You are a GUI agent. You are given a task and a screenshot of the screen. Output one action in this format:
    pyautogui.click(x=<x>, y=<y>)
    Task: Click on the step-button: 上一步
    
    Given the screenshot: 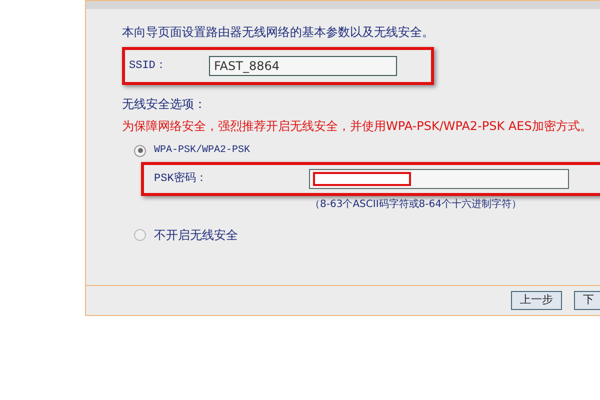 What is the action you would take?
    pyautogui.click(x=536, y=300)
    